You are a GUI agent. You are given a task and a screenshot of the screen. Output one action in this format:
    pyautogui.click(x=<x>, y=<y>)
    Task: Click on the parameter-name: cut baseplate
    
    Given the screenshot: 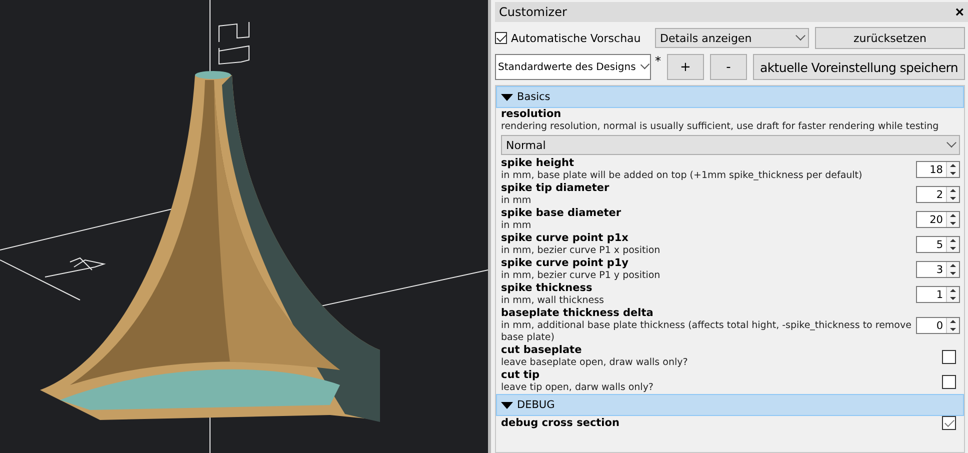 What is the action you would take?
    pyautogui.click(x=542, y=350)
    